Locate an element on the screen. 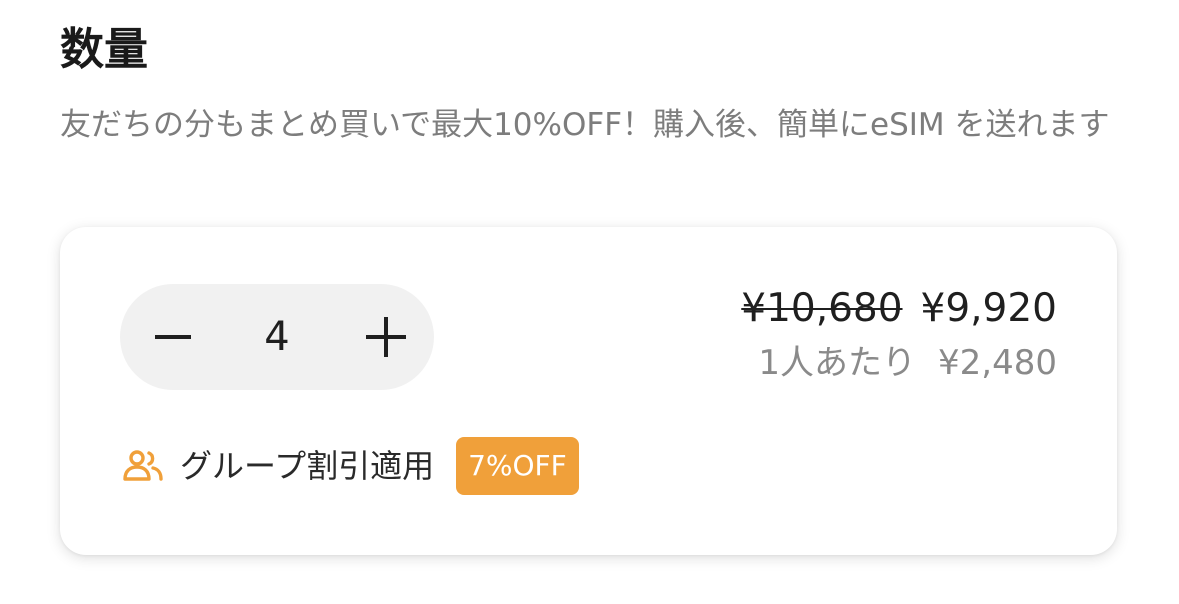 This screenshot has width=1179, height=604. per-person-price: ¥2,480 is located at coordinates (997, 363).